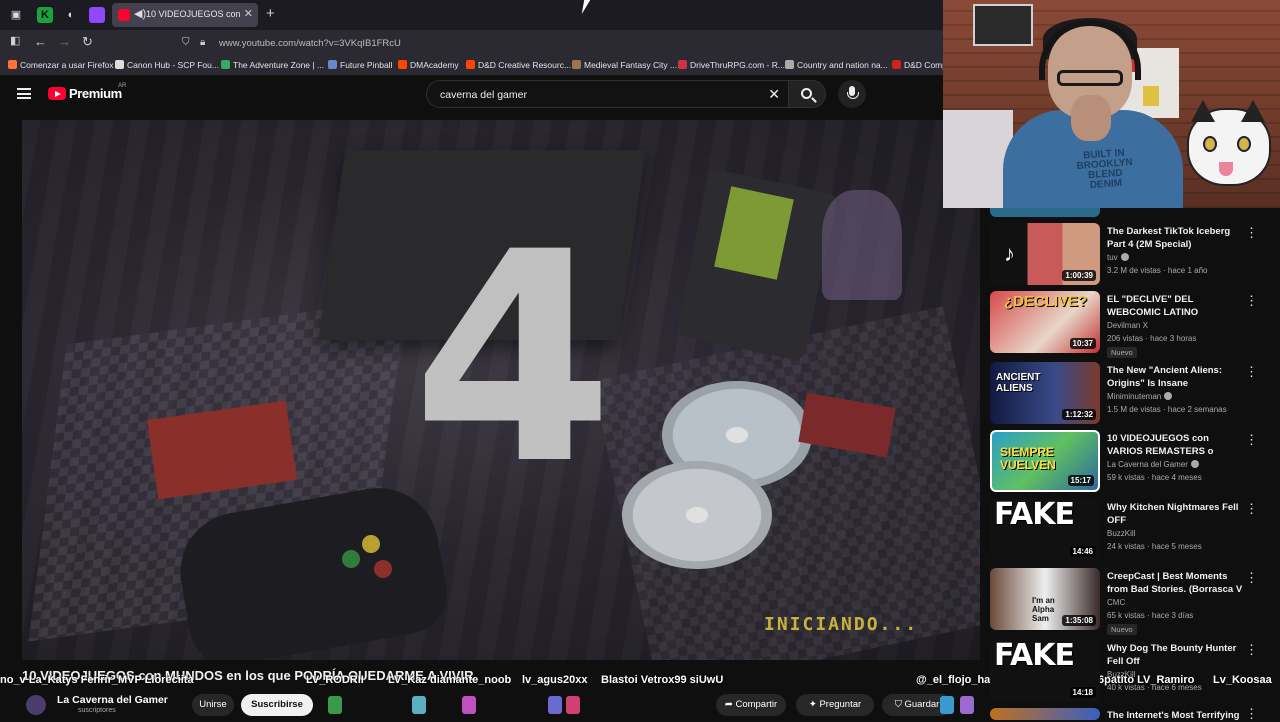  I want to click on video-thumbnail: SIEMPRE VUELVEN 15:17, so click(1045, 461).